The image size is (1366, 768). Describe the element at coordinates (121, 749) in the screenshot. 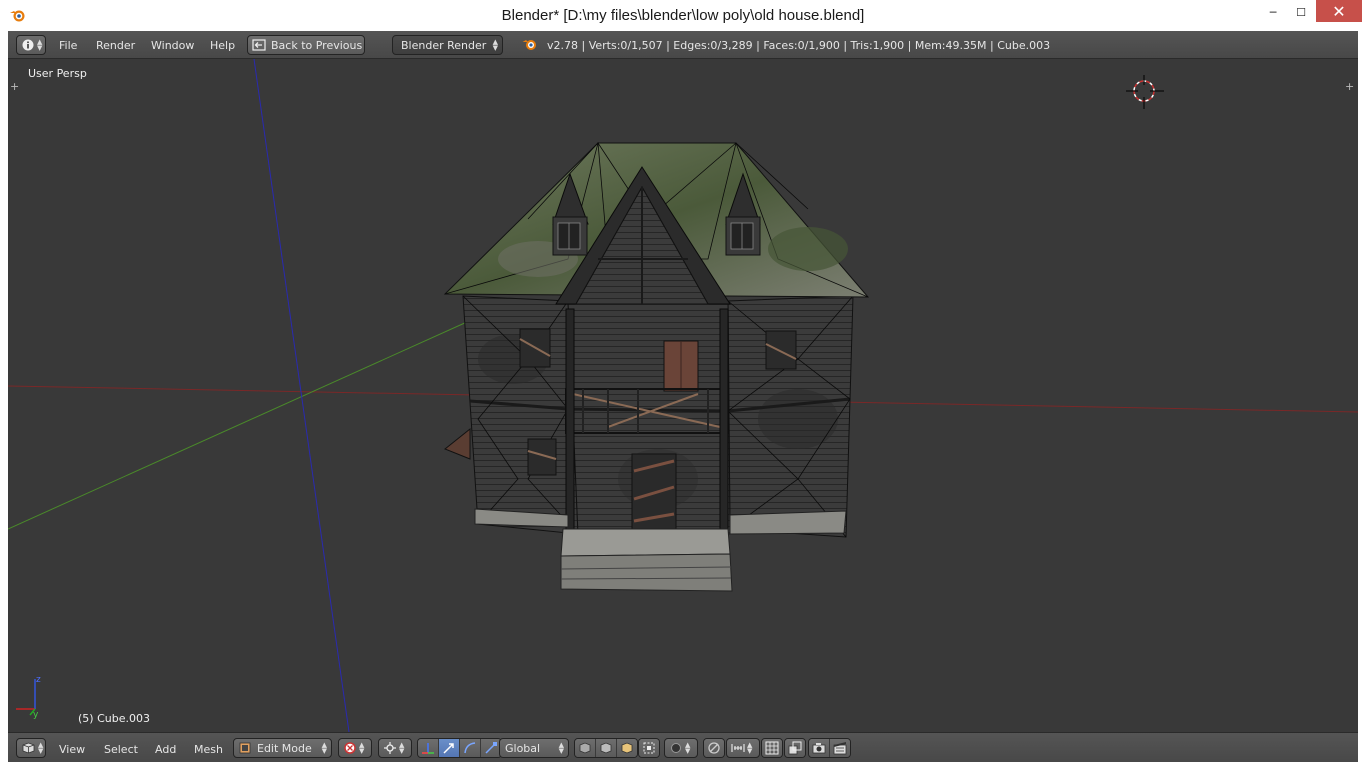

I see `menu-select: Select` at that location.